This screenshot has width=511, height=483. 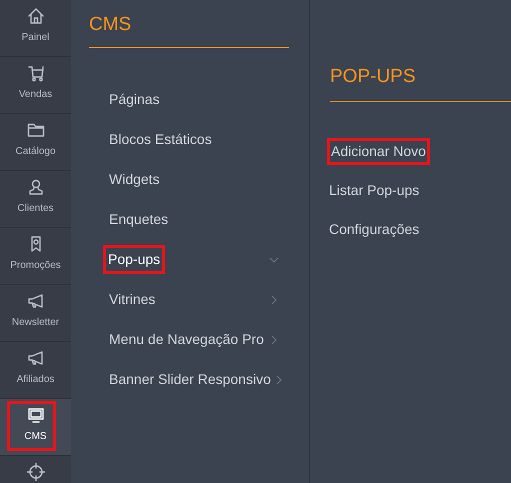 I want to click on sidebar-item: Clientes, so click(x=35, y=199).